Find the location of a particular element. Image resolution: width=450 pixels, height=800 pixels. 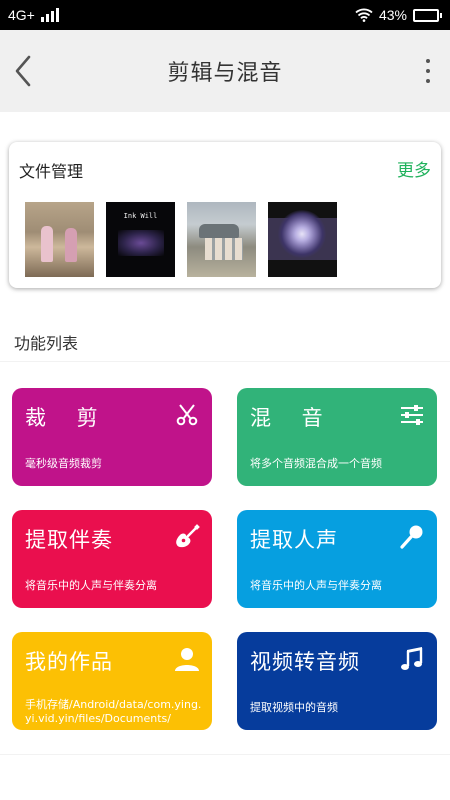

battery-icon is located at coordinates (427, 15).